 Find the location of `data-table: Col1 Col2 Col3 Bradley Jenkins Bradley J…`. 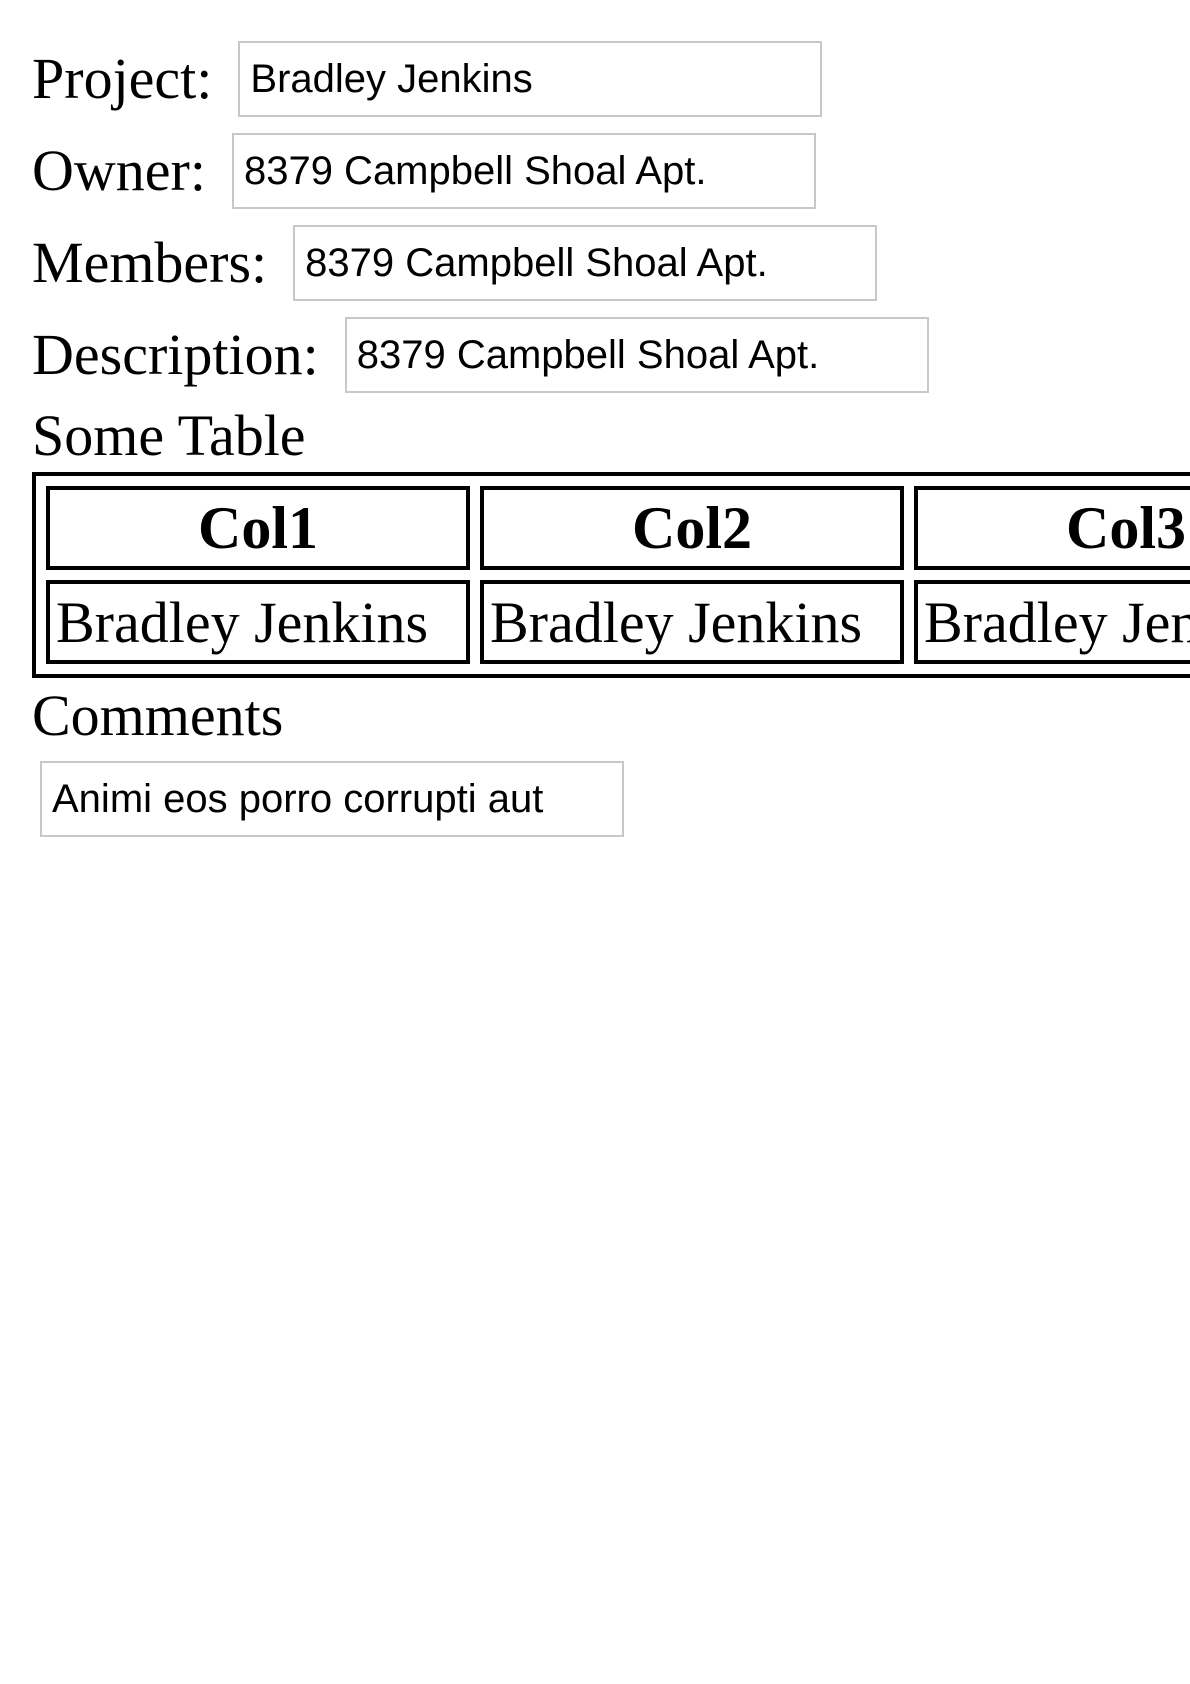

data-table: Col1 Col2 Col3 Bradley Jenkins Bradley J… is located at coordinates (611, 575).